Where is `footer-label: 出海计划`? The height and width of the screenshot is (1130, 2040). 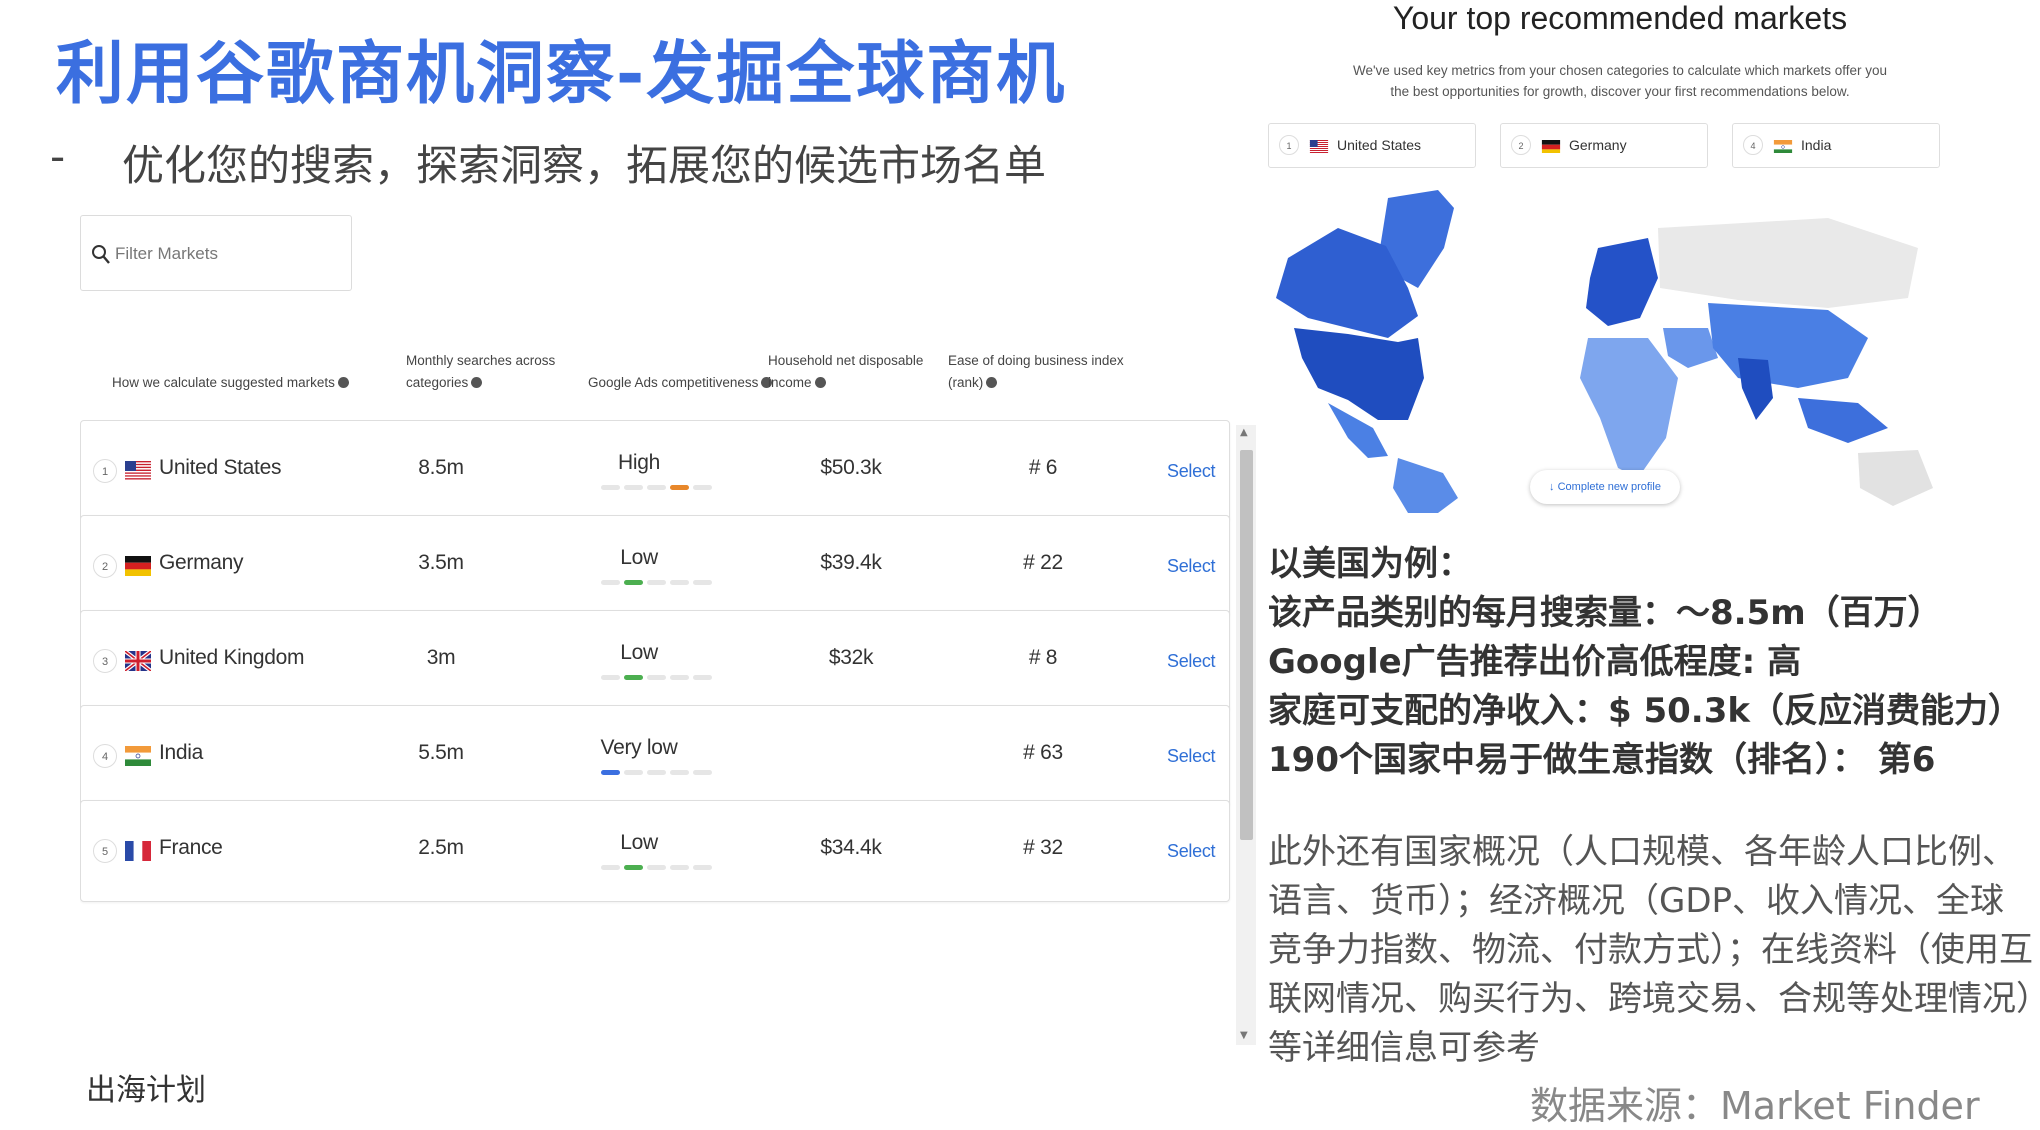 footer-label: 出海计划 is located at coordinates (146, 1090).